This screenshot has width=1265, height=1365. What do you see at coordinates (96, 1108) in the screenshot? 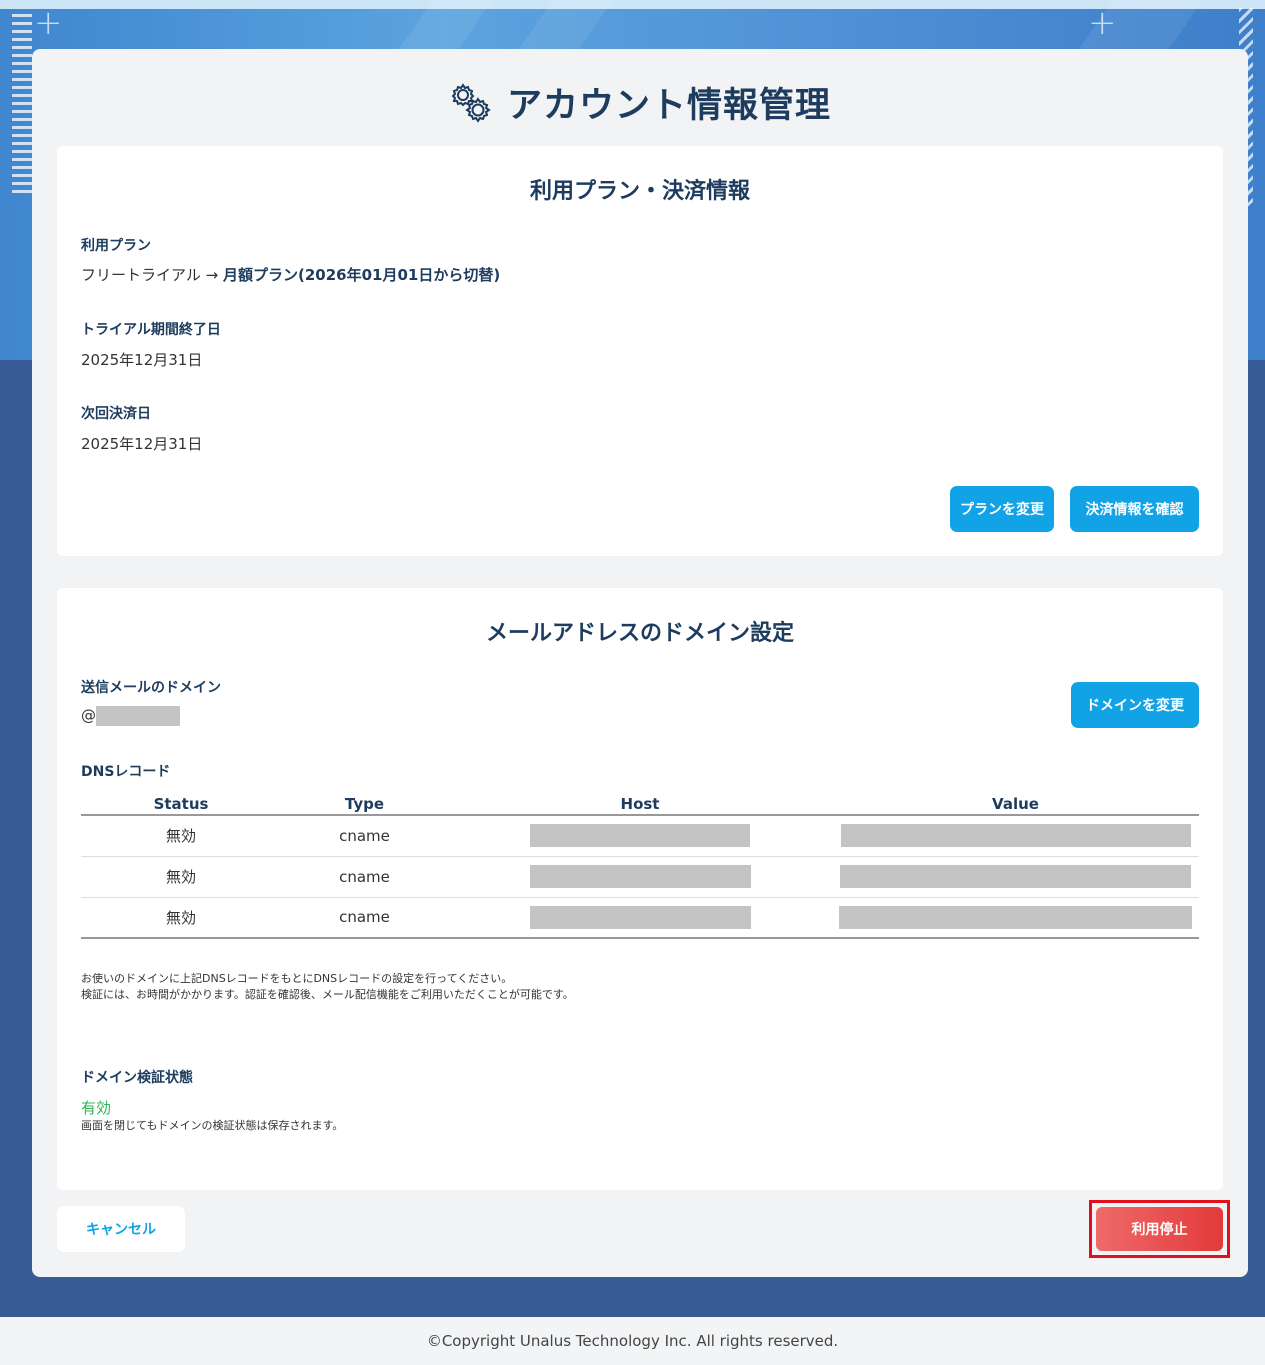
I see `verify-status: 有効` at bounding box center [96, 1108].